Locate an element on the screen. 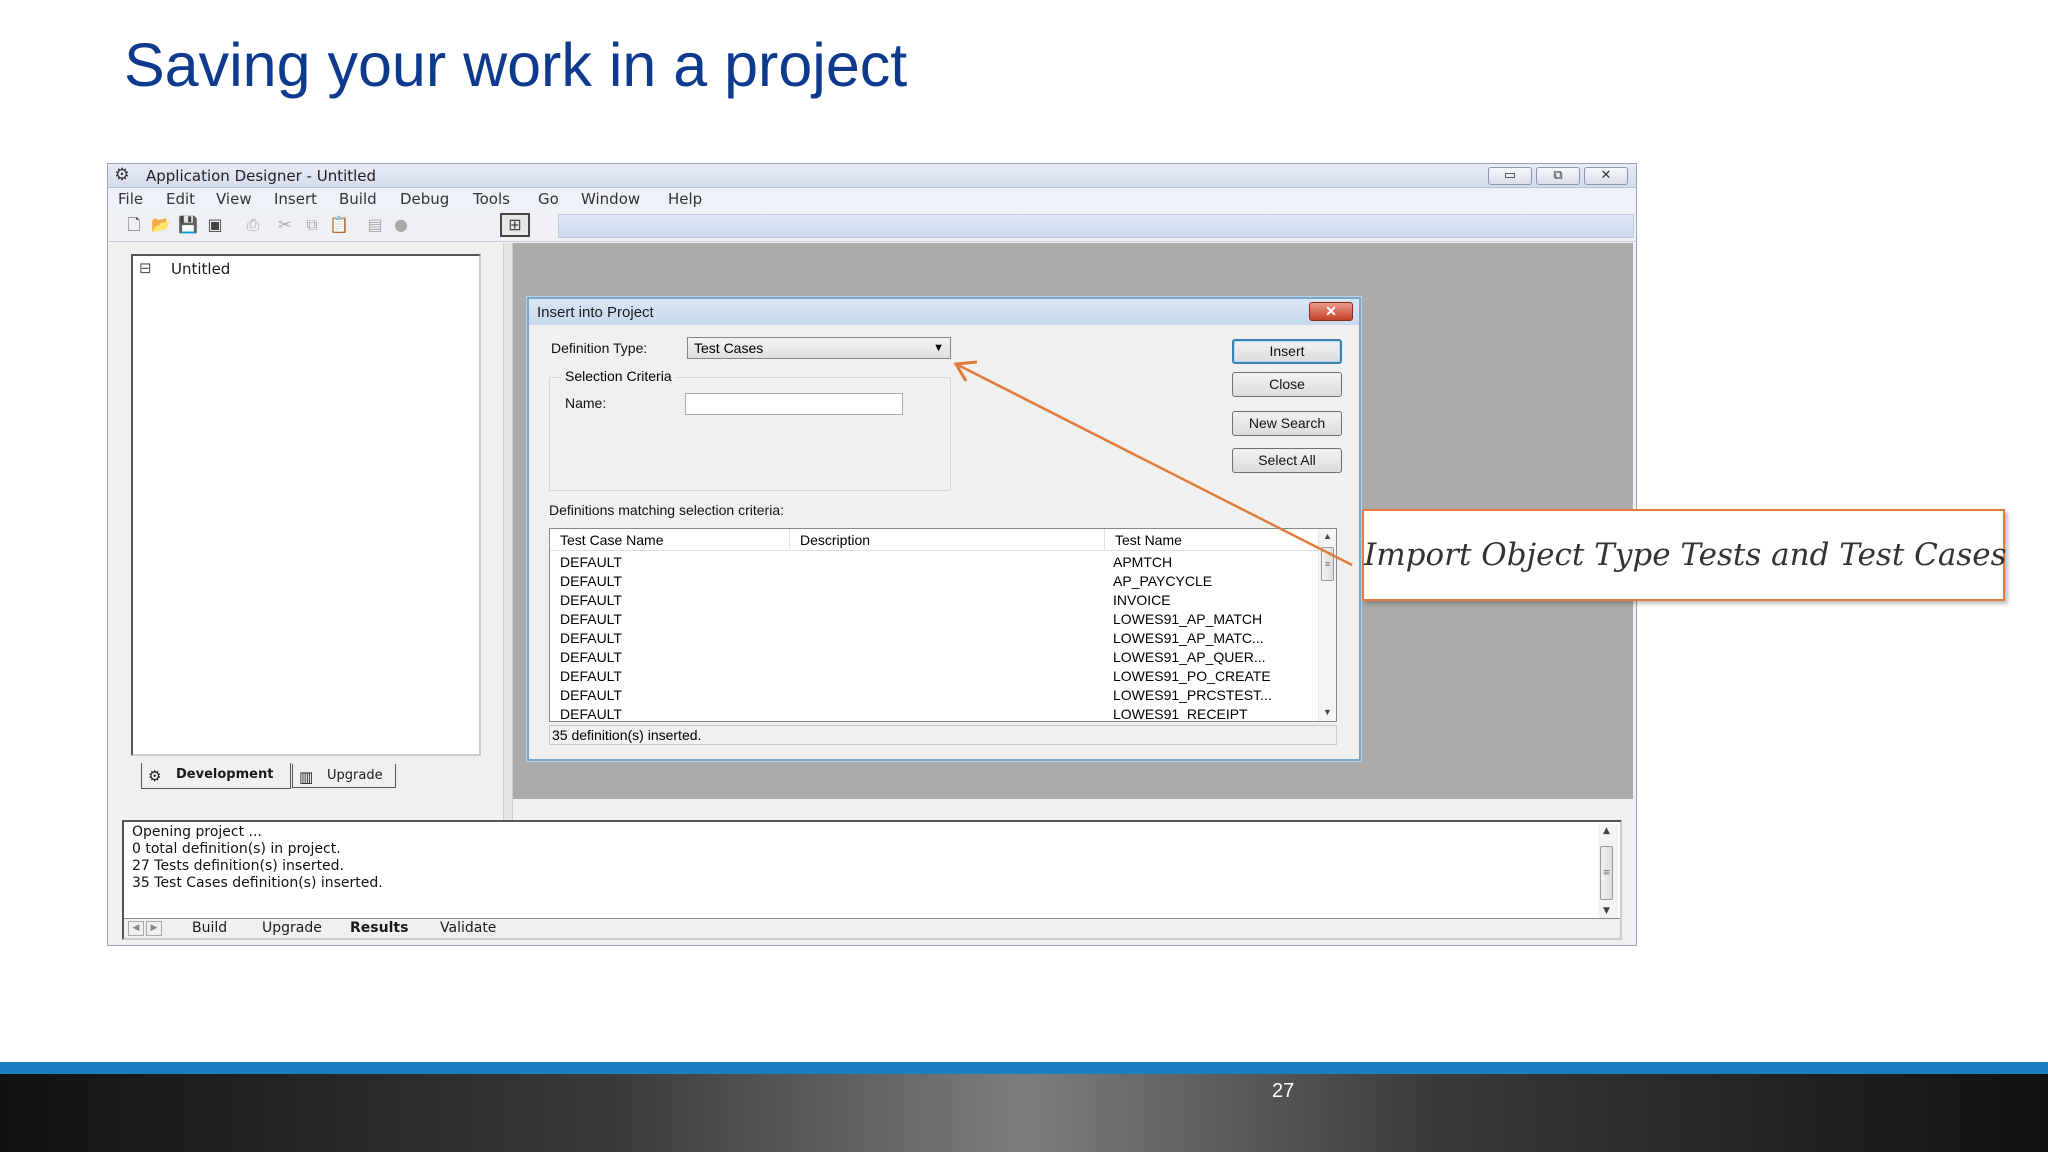 This screenshot has height=1152, width=2048. menu-window: Window is located at coordinates (610, 199).